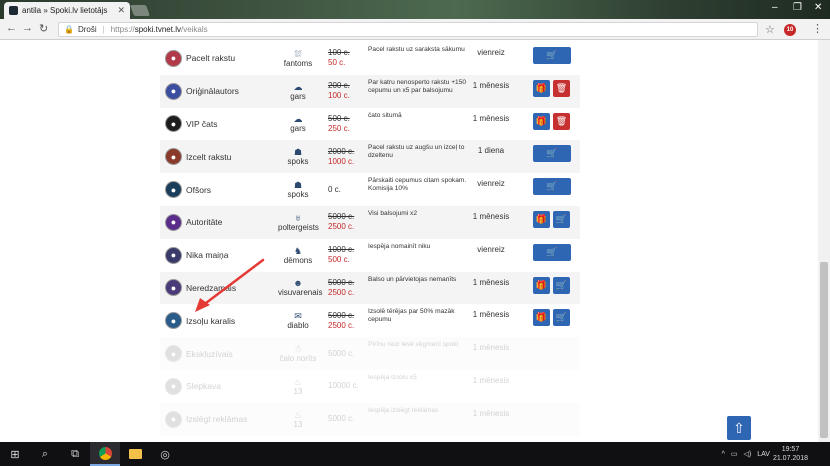 This screenshot has height=466, width=830. Describe the element at coordinates (341, 353) in the screenshot. I see `price: 5000 c.` at that location.